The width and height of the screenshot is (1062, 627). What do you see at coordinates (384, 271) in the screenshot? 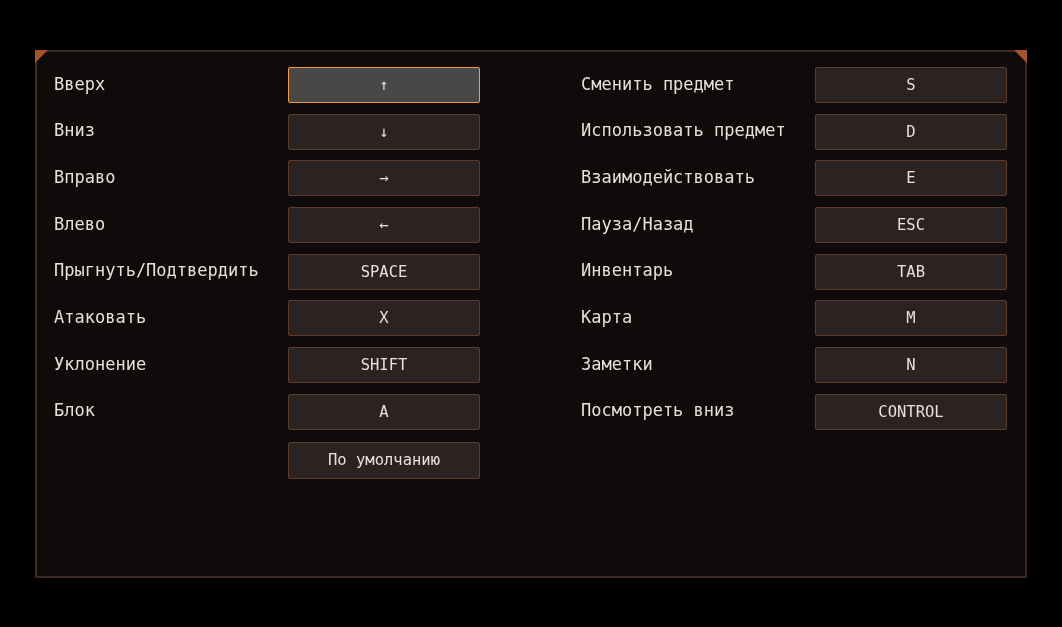
I see `key-binding-button: SPACE` at bounding box center [384, 271].